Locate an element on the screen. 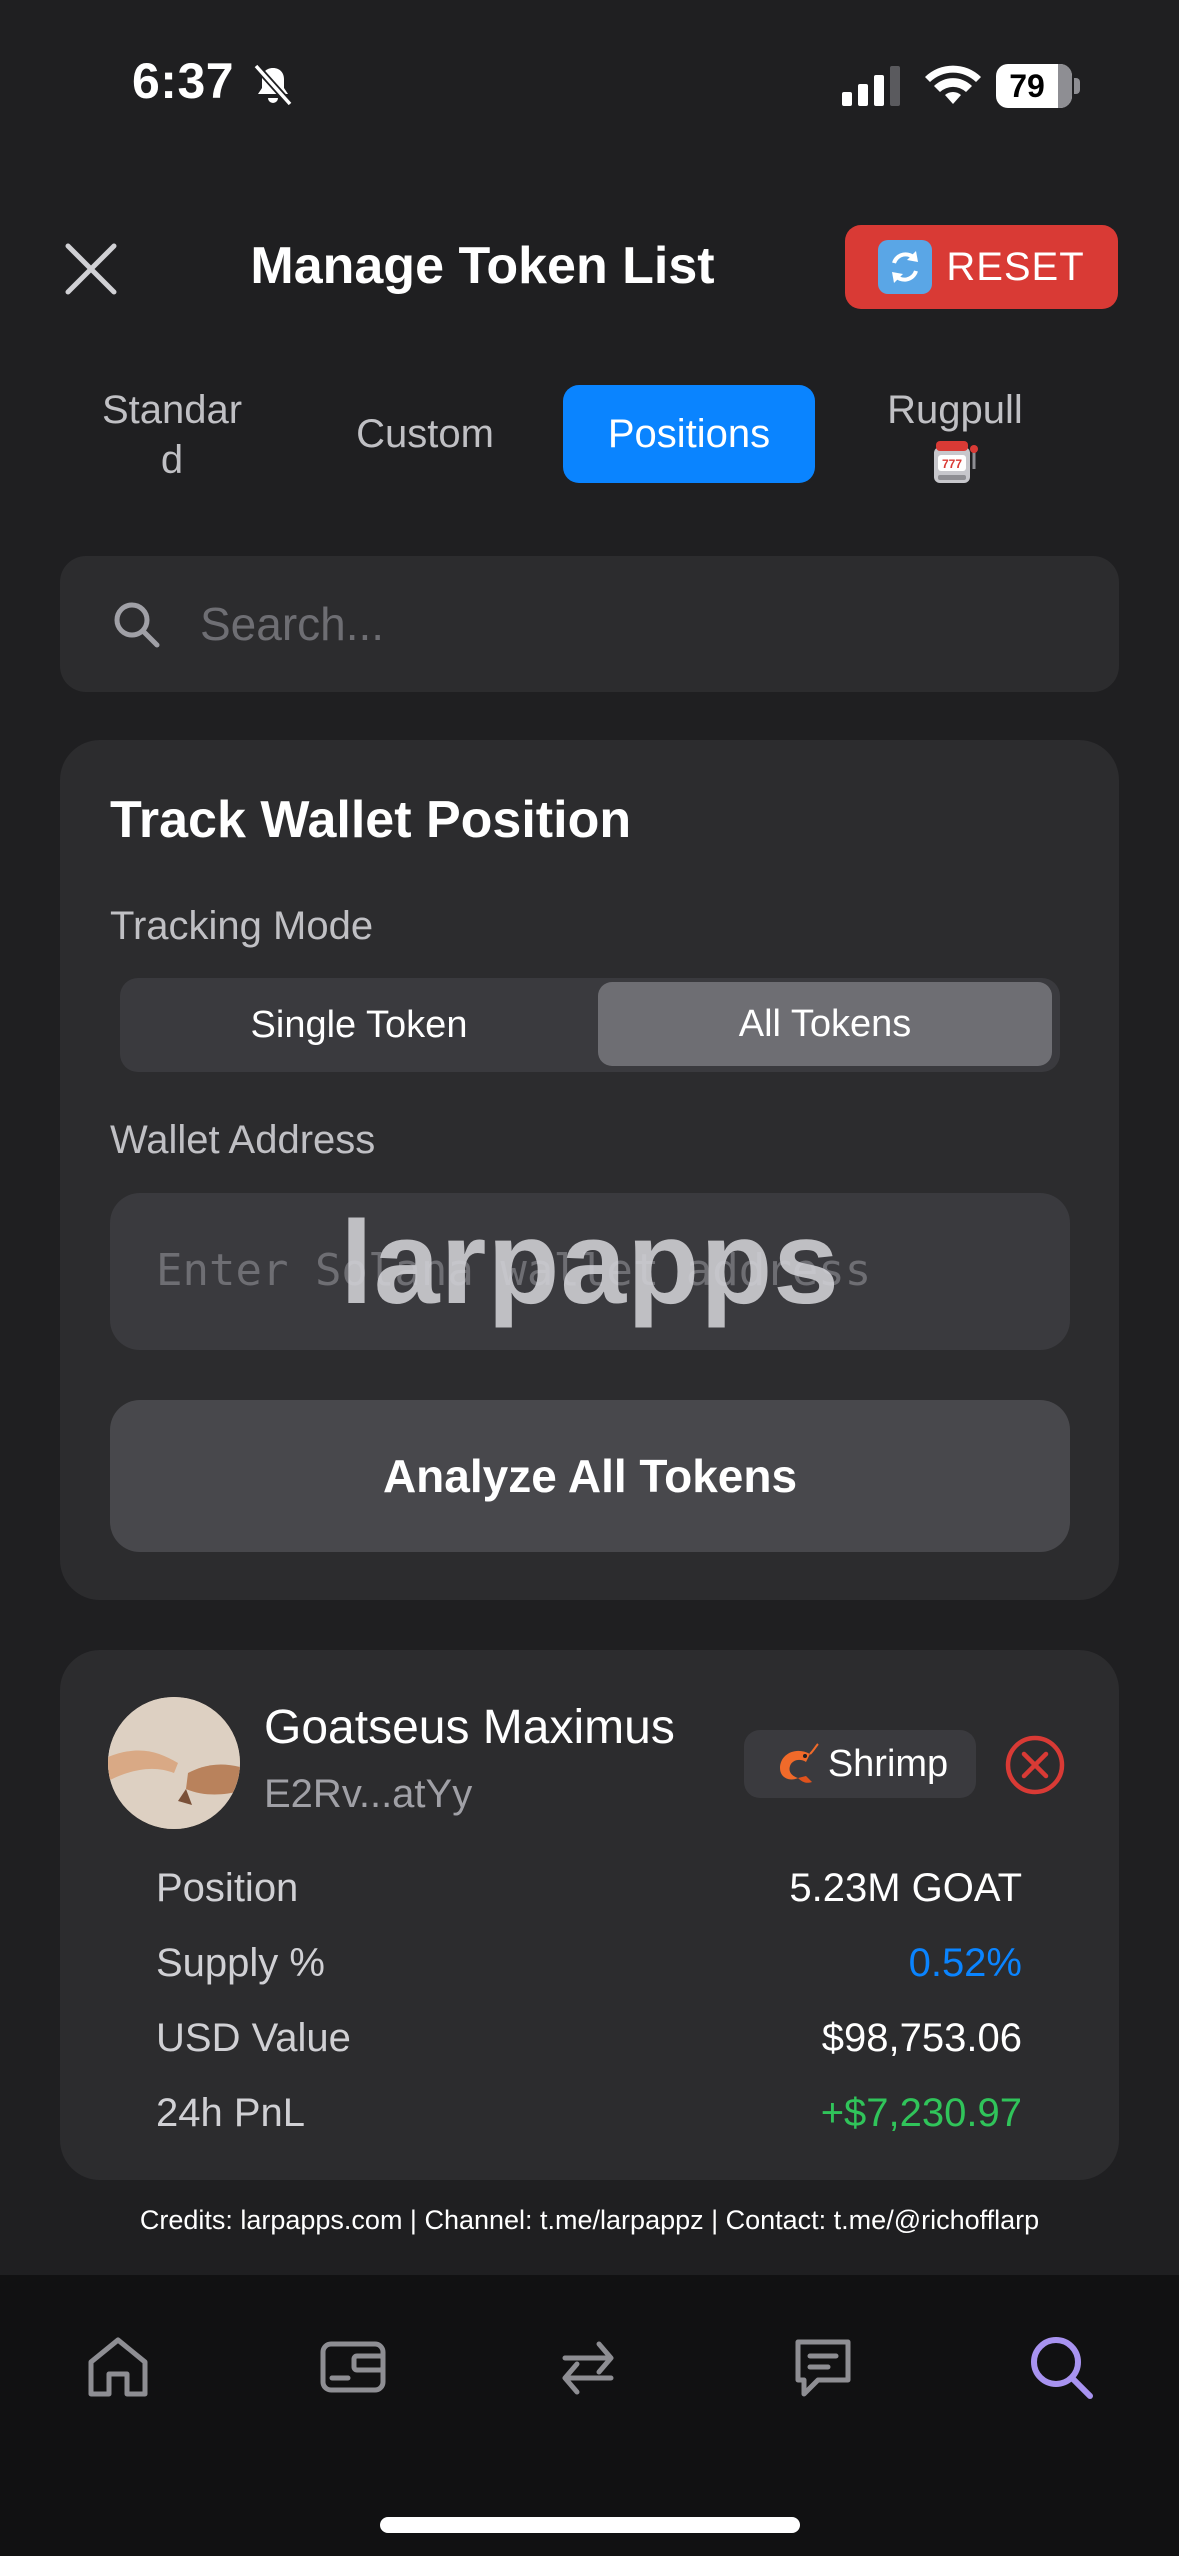 This screenshot has height=2556, width=1179. usd-value-label: USD Value is located at coordinates (253, 2038).